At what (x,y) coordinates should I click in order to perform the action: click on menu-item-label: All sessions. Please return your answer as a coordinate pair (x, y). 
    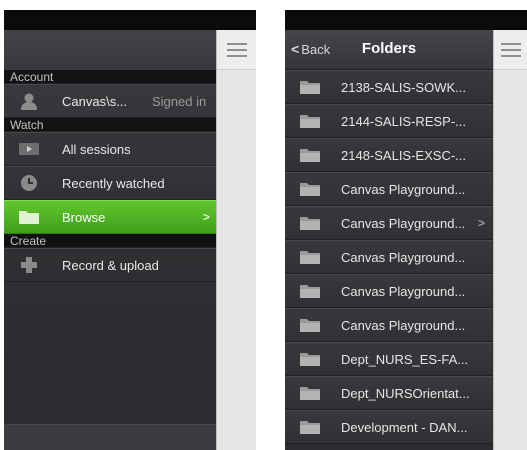
    Looking at the image, I should click on (96, 149).